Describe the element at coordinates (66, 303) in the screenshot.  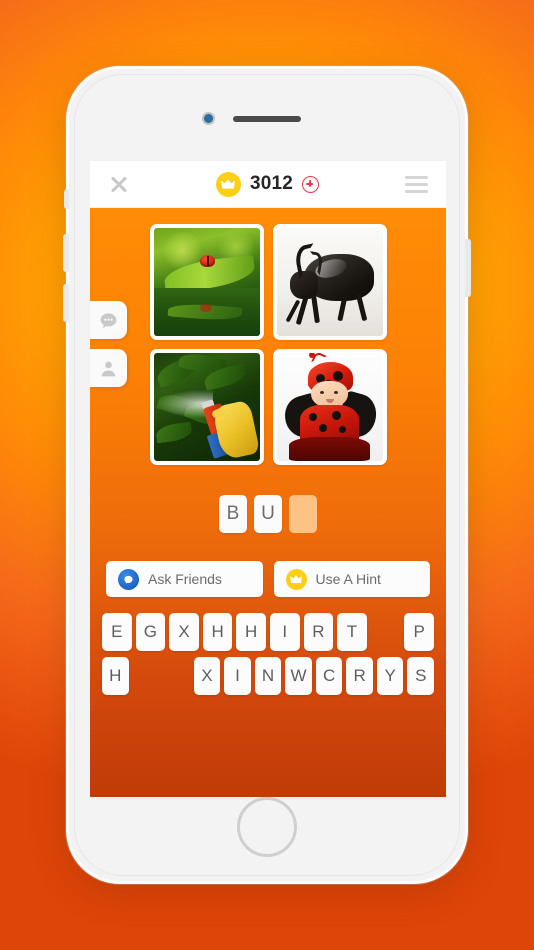
I see `volume-down-button` at that location.